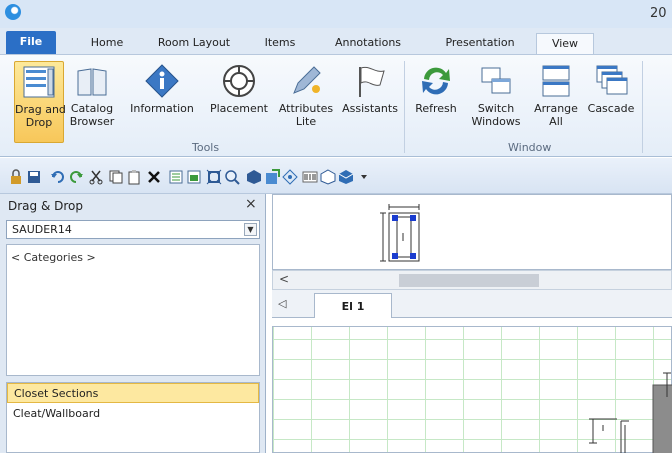 This screenshot has height=453, width=672. Describe the element at coordinates (214, 177) in the screenshot. I see `fit-view-icon` at that location.